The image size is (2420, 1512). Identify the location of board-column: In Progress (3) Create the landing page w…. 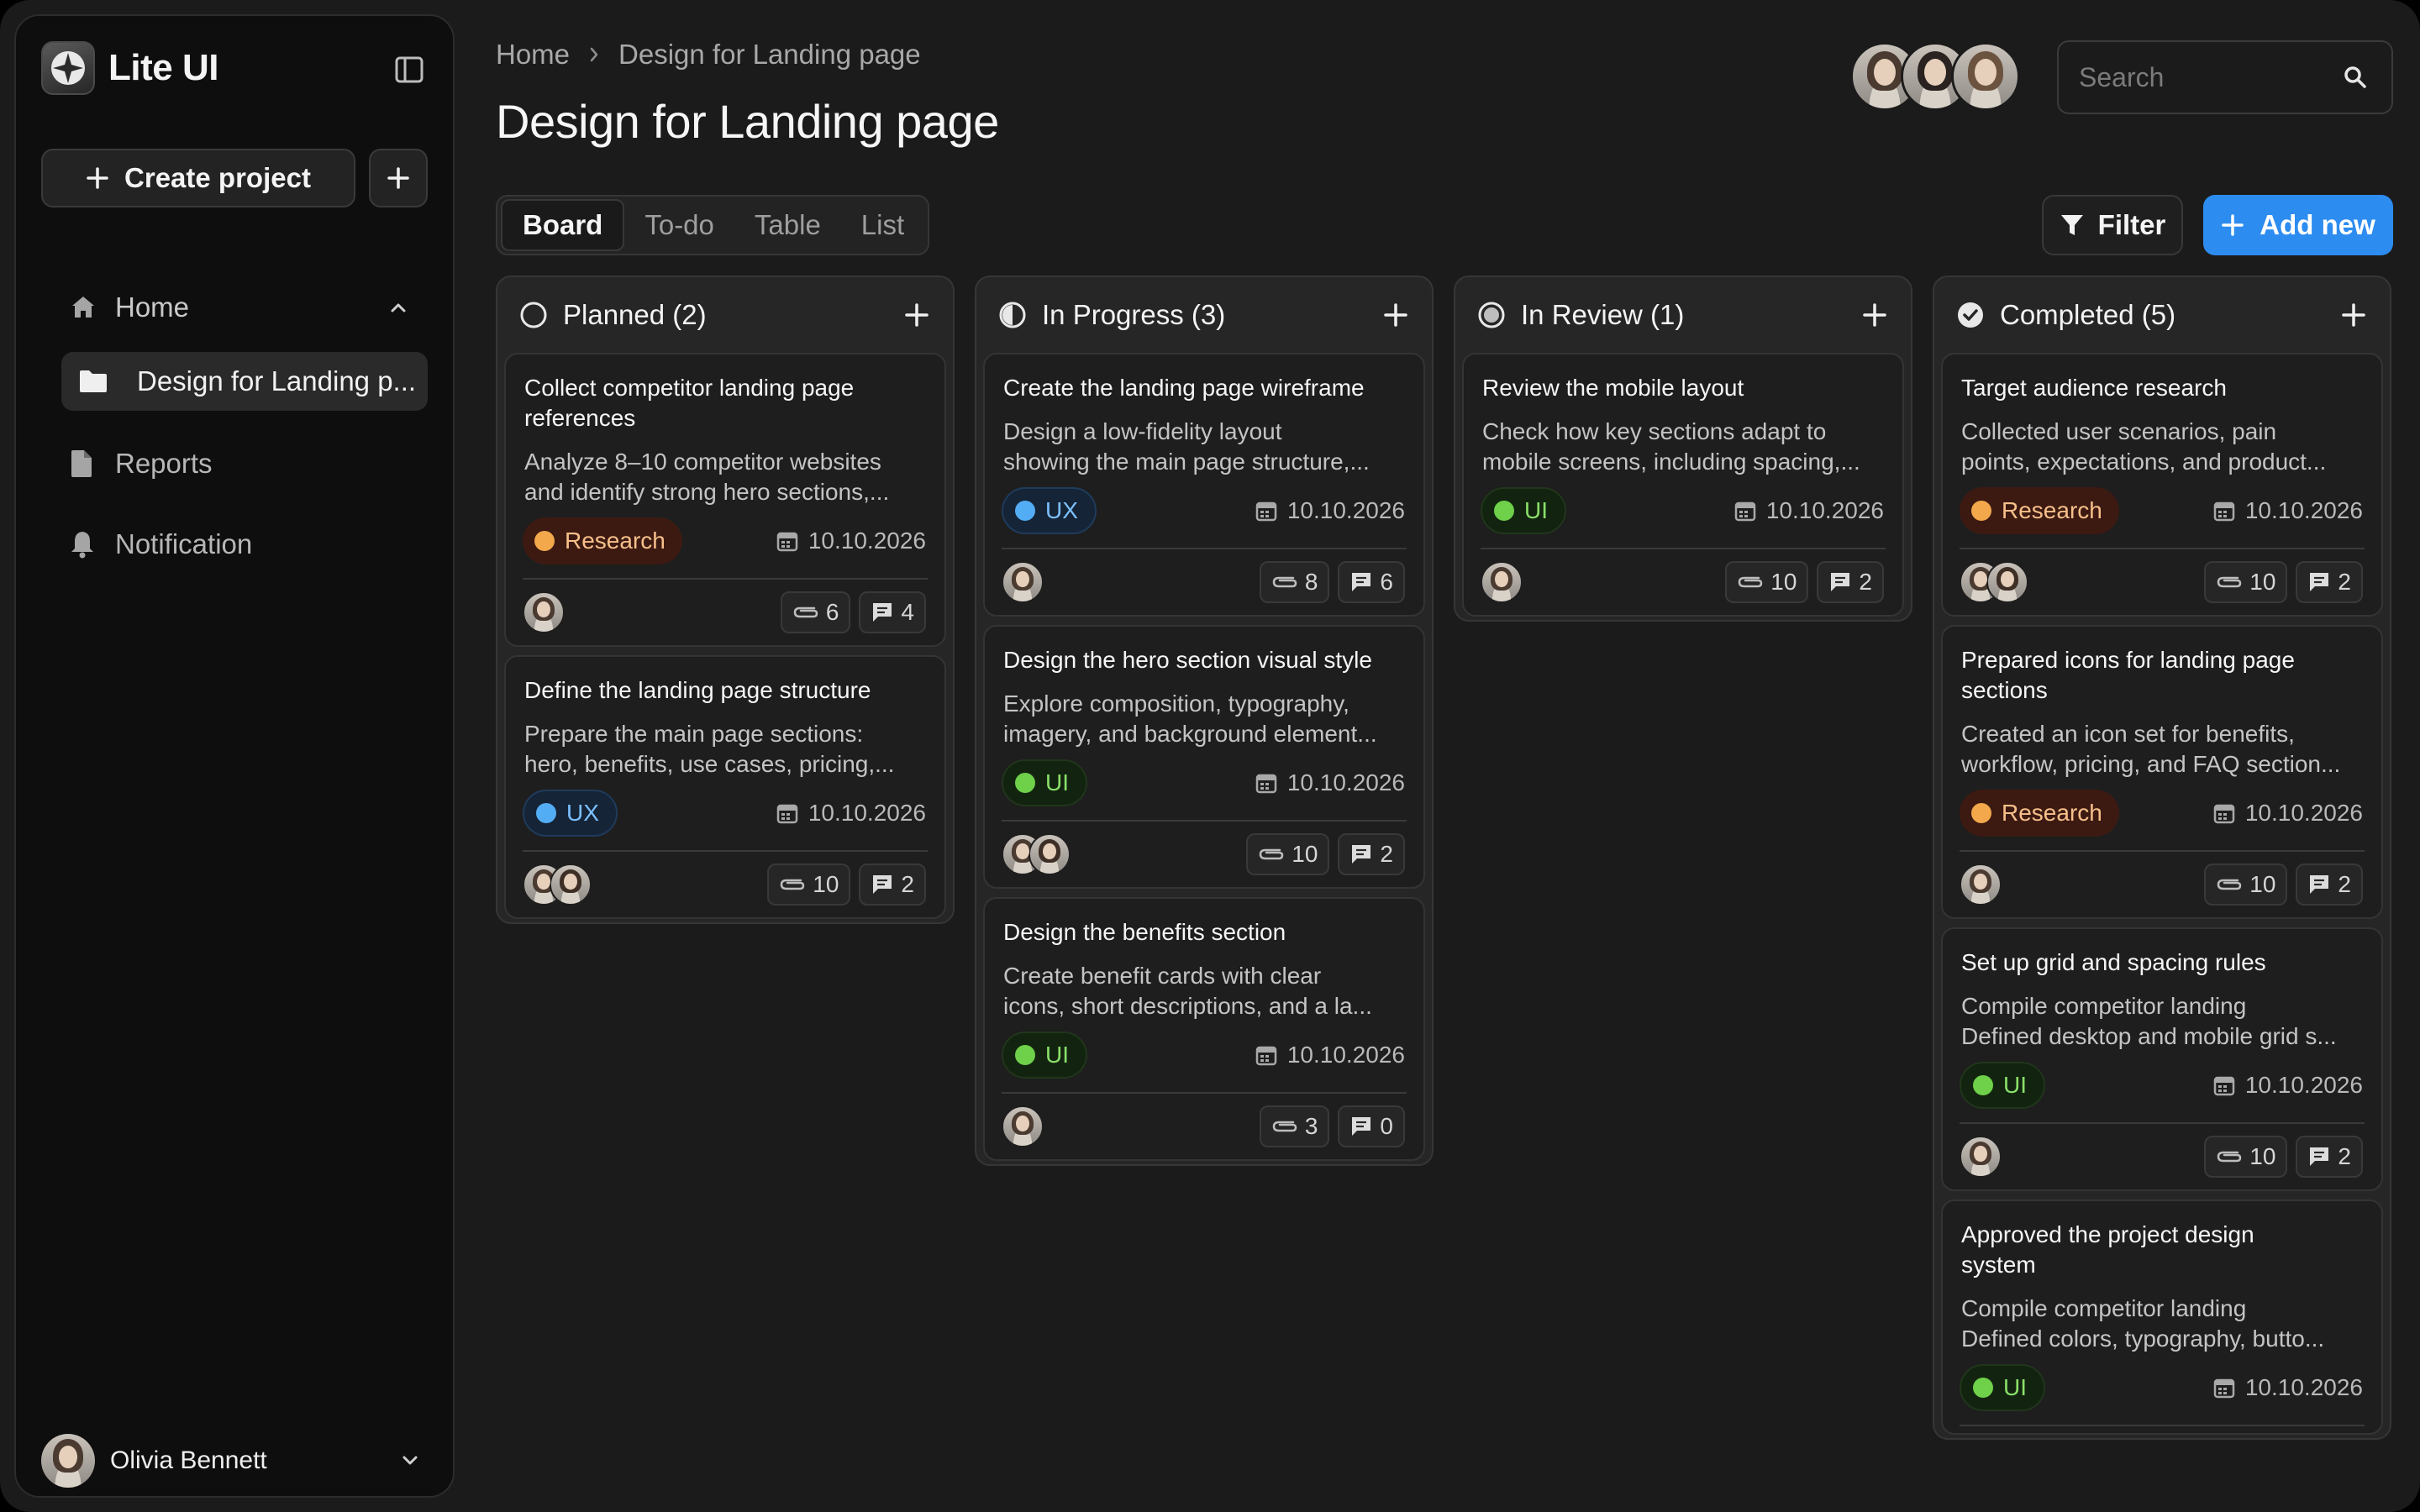
(1204, 721).